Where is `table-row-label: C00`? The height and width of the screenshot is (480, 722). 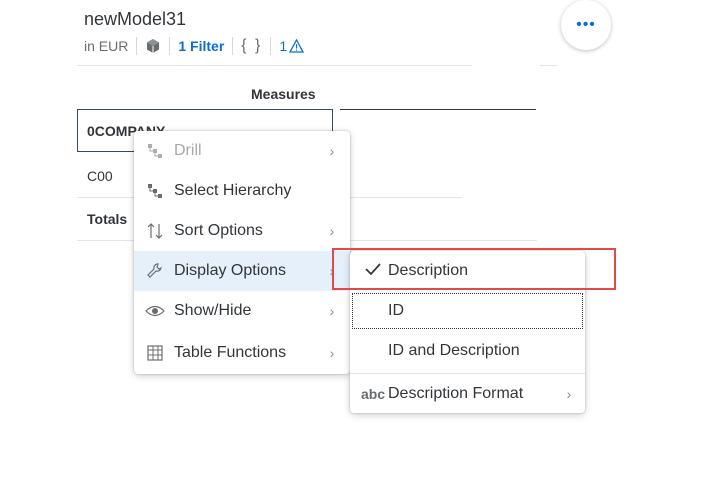 table-row-label: C00 is located at coordinates (100, 176).